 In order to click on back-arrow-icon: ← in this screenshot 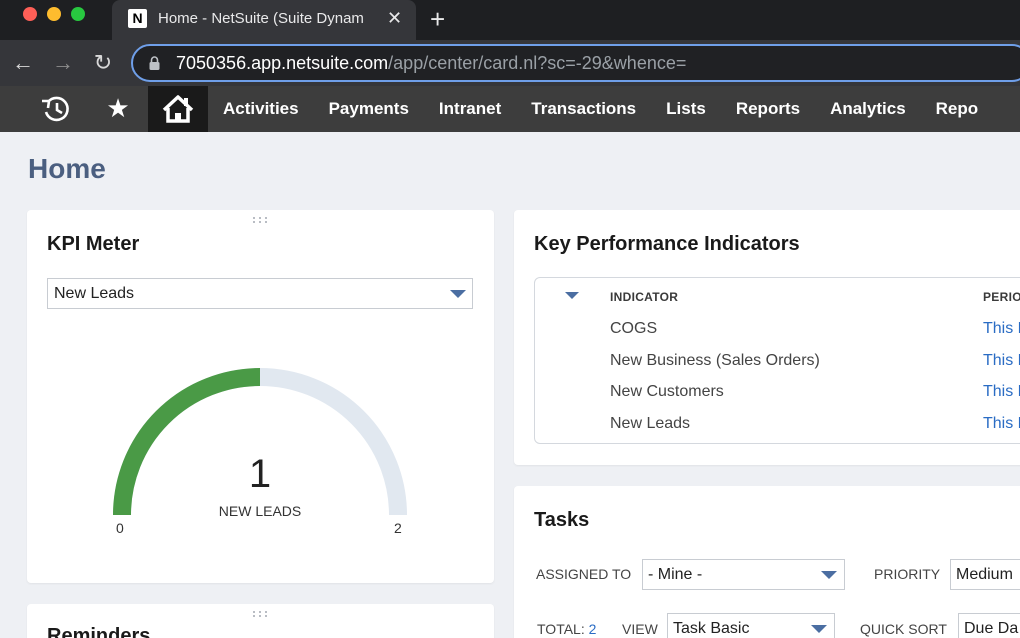, I will do `click(23, 63)`.